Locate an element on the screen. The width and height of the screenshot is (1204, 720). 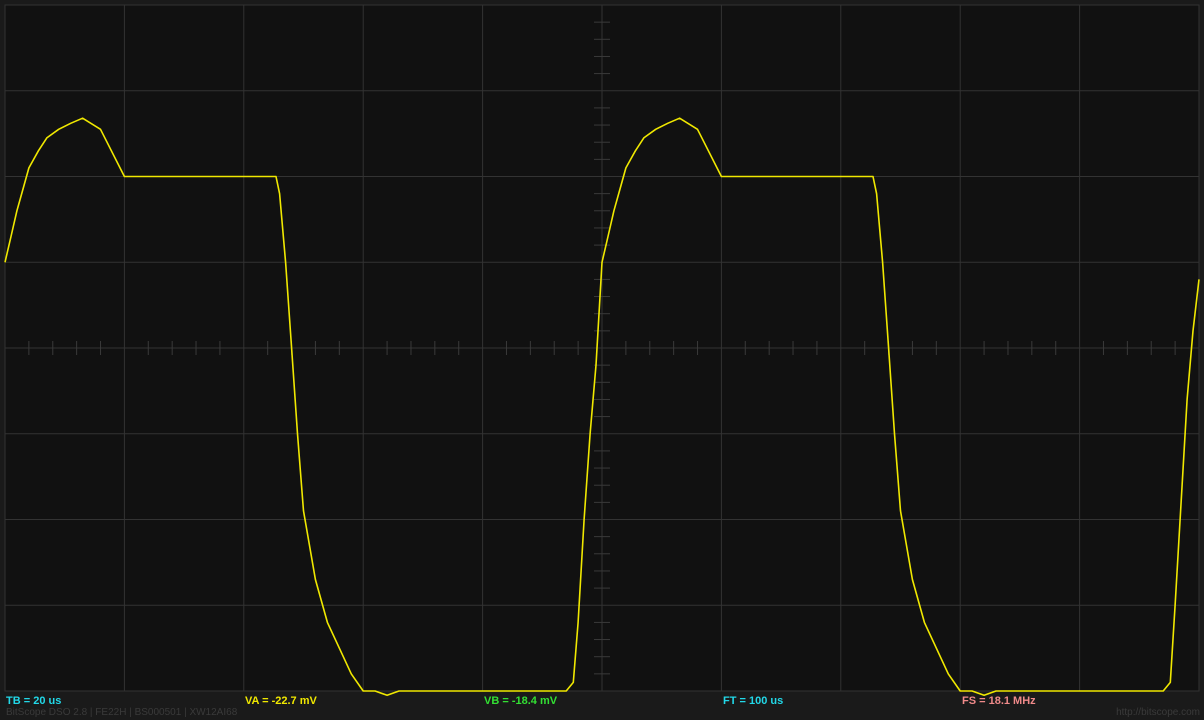
frame-time-readout: FT = 100 us is located at coordinates (753, 701).